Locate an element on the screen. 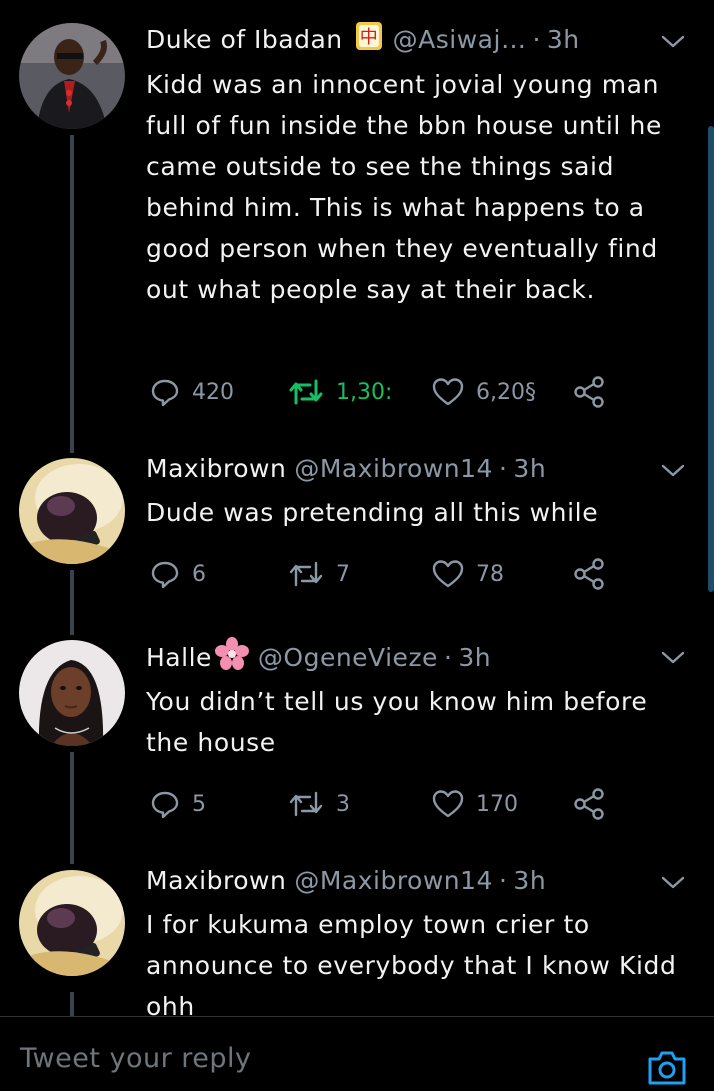 Image resolution: width=714 pixels, height=1091 pixels. reply-button: 6 is located at coordinates (178, 574).